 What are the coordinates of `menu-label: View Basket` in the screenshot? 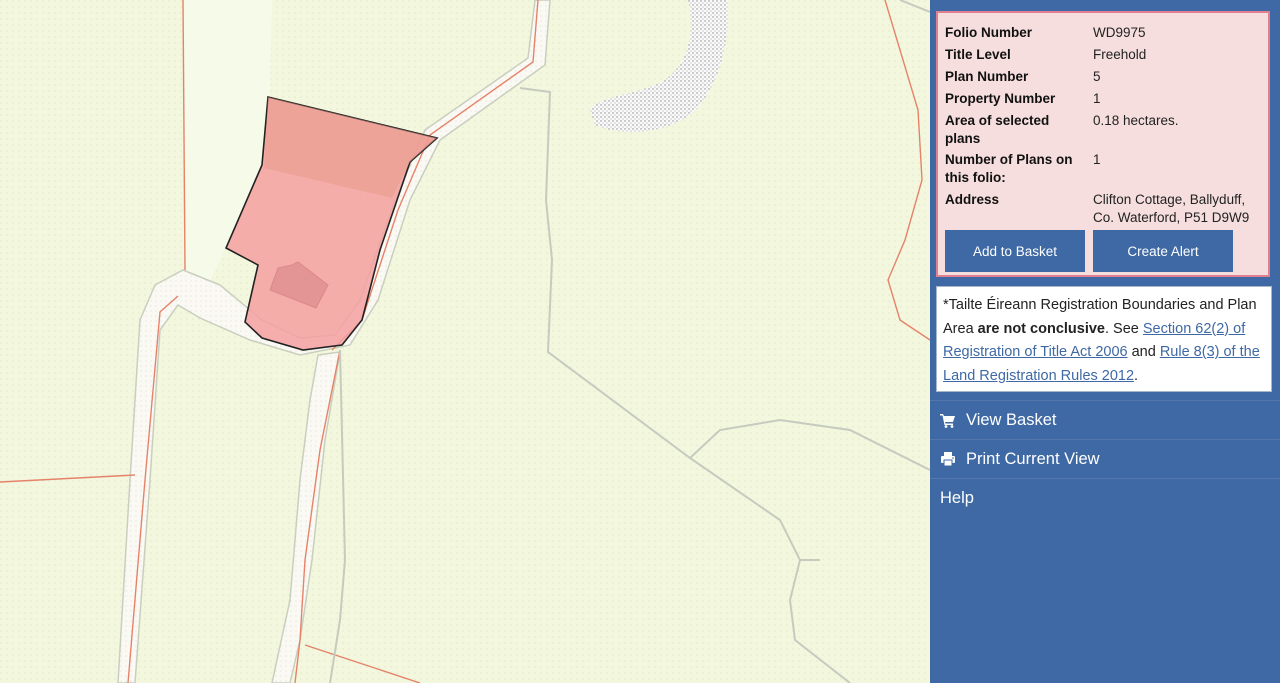 It's located at (1011, 419).